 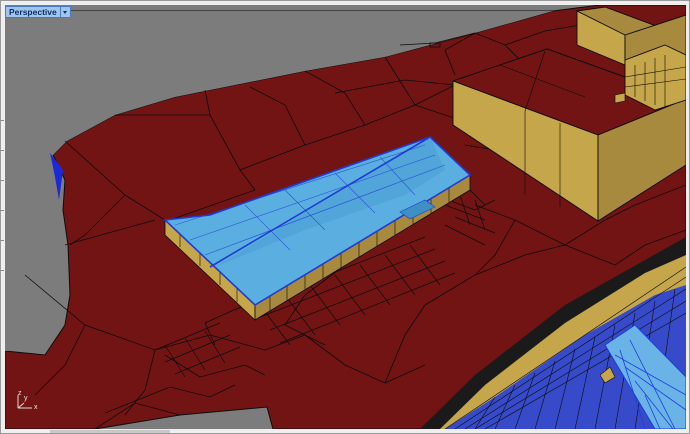 What do you see at coordinates (26, 398) in the screenshot?
I see `axis-y-label: y` at bounding box center [26, 398].